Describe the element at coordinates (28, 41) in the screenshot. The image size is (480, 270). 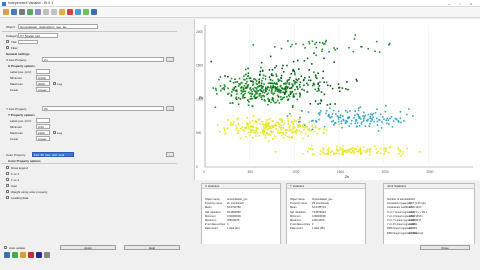
I see `title-field` at that location.